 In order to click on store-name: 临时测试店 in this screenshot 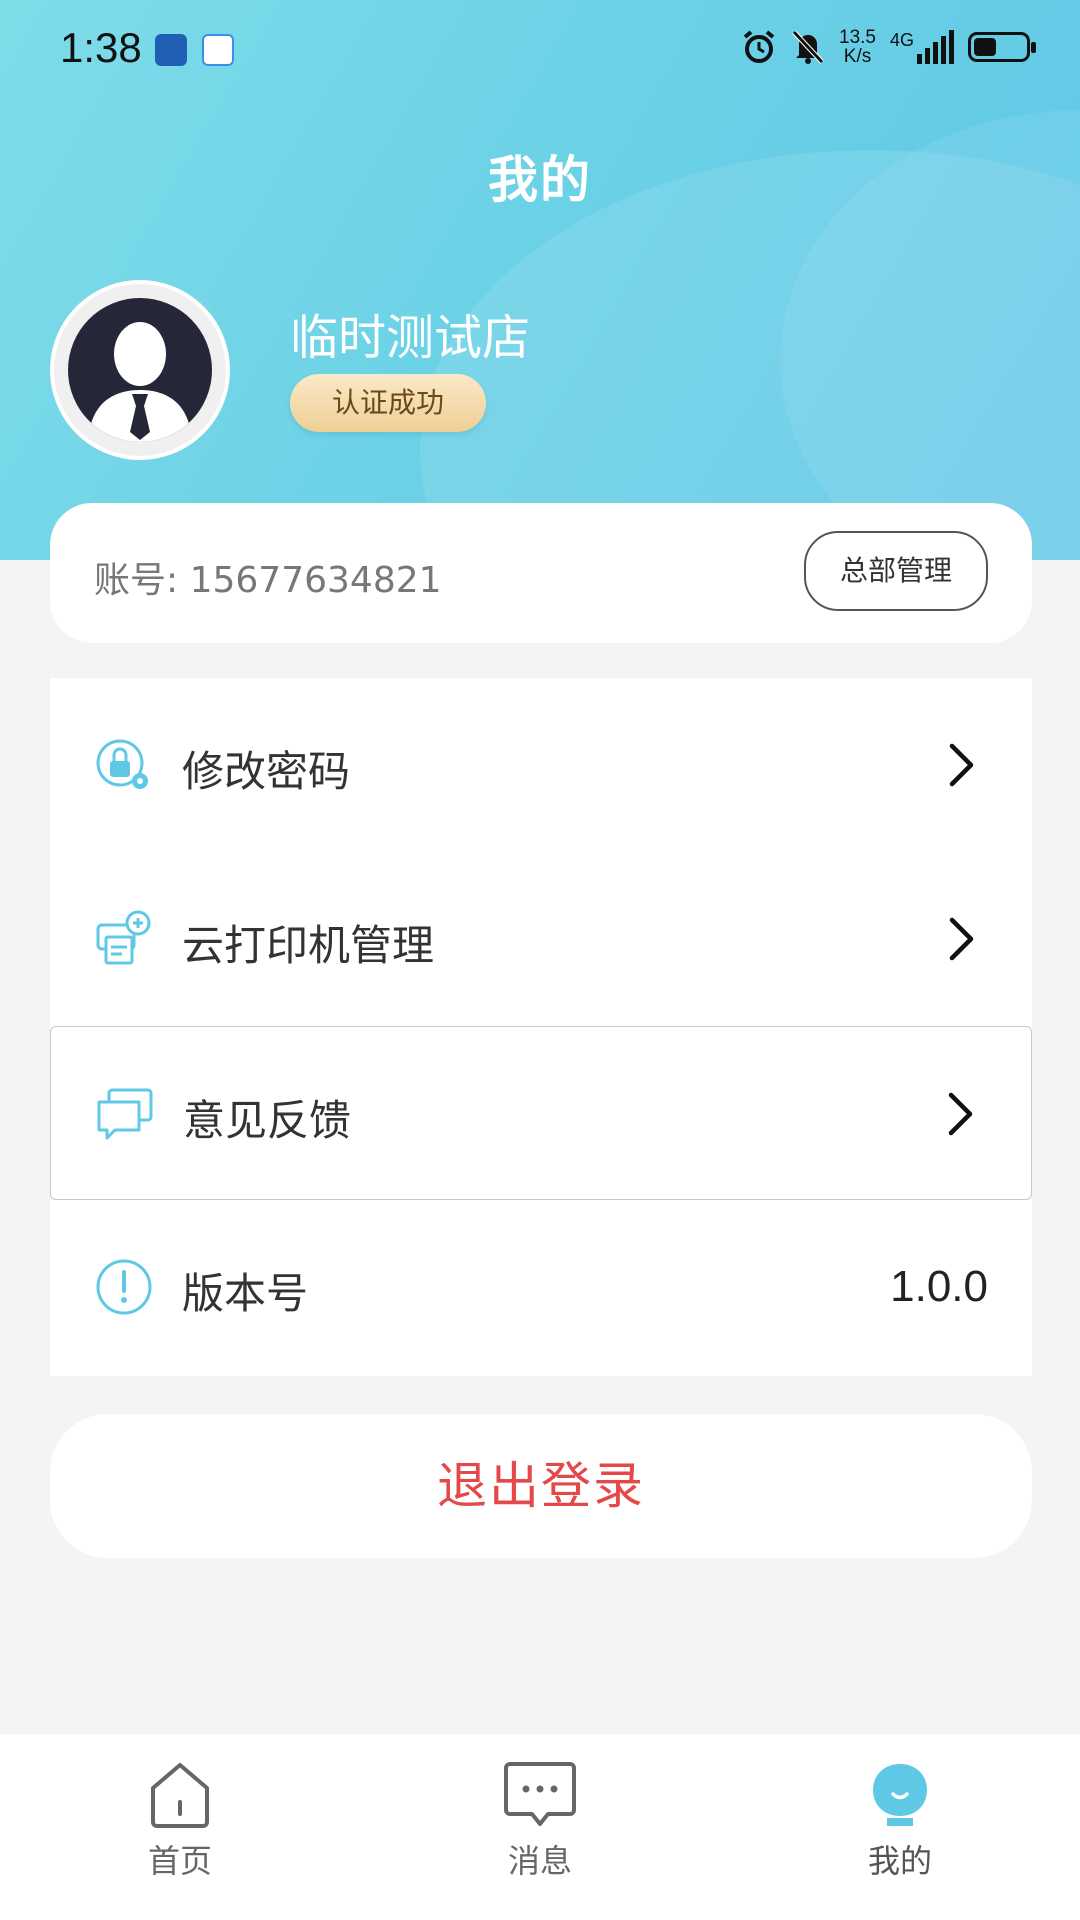, I will do `click(410, 338)`.